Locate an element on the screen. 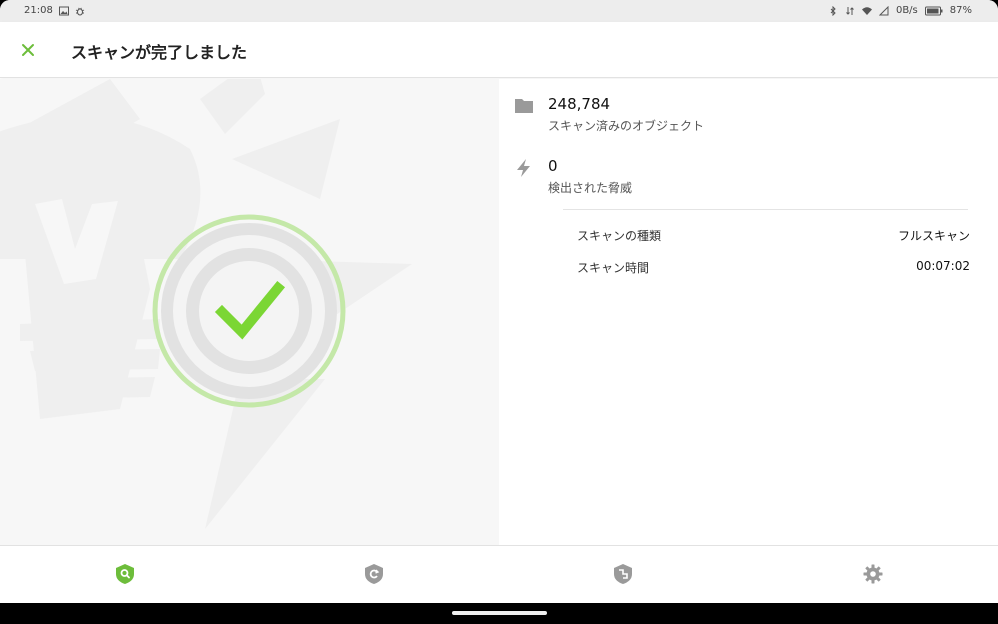 The image size is (998, 624). divider is located at coordinates (765, 209).